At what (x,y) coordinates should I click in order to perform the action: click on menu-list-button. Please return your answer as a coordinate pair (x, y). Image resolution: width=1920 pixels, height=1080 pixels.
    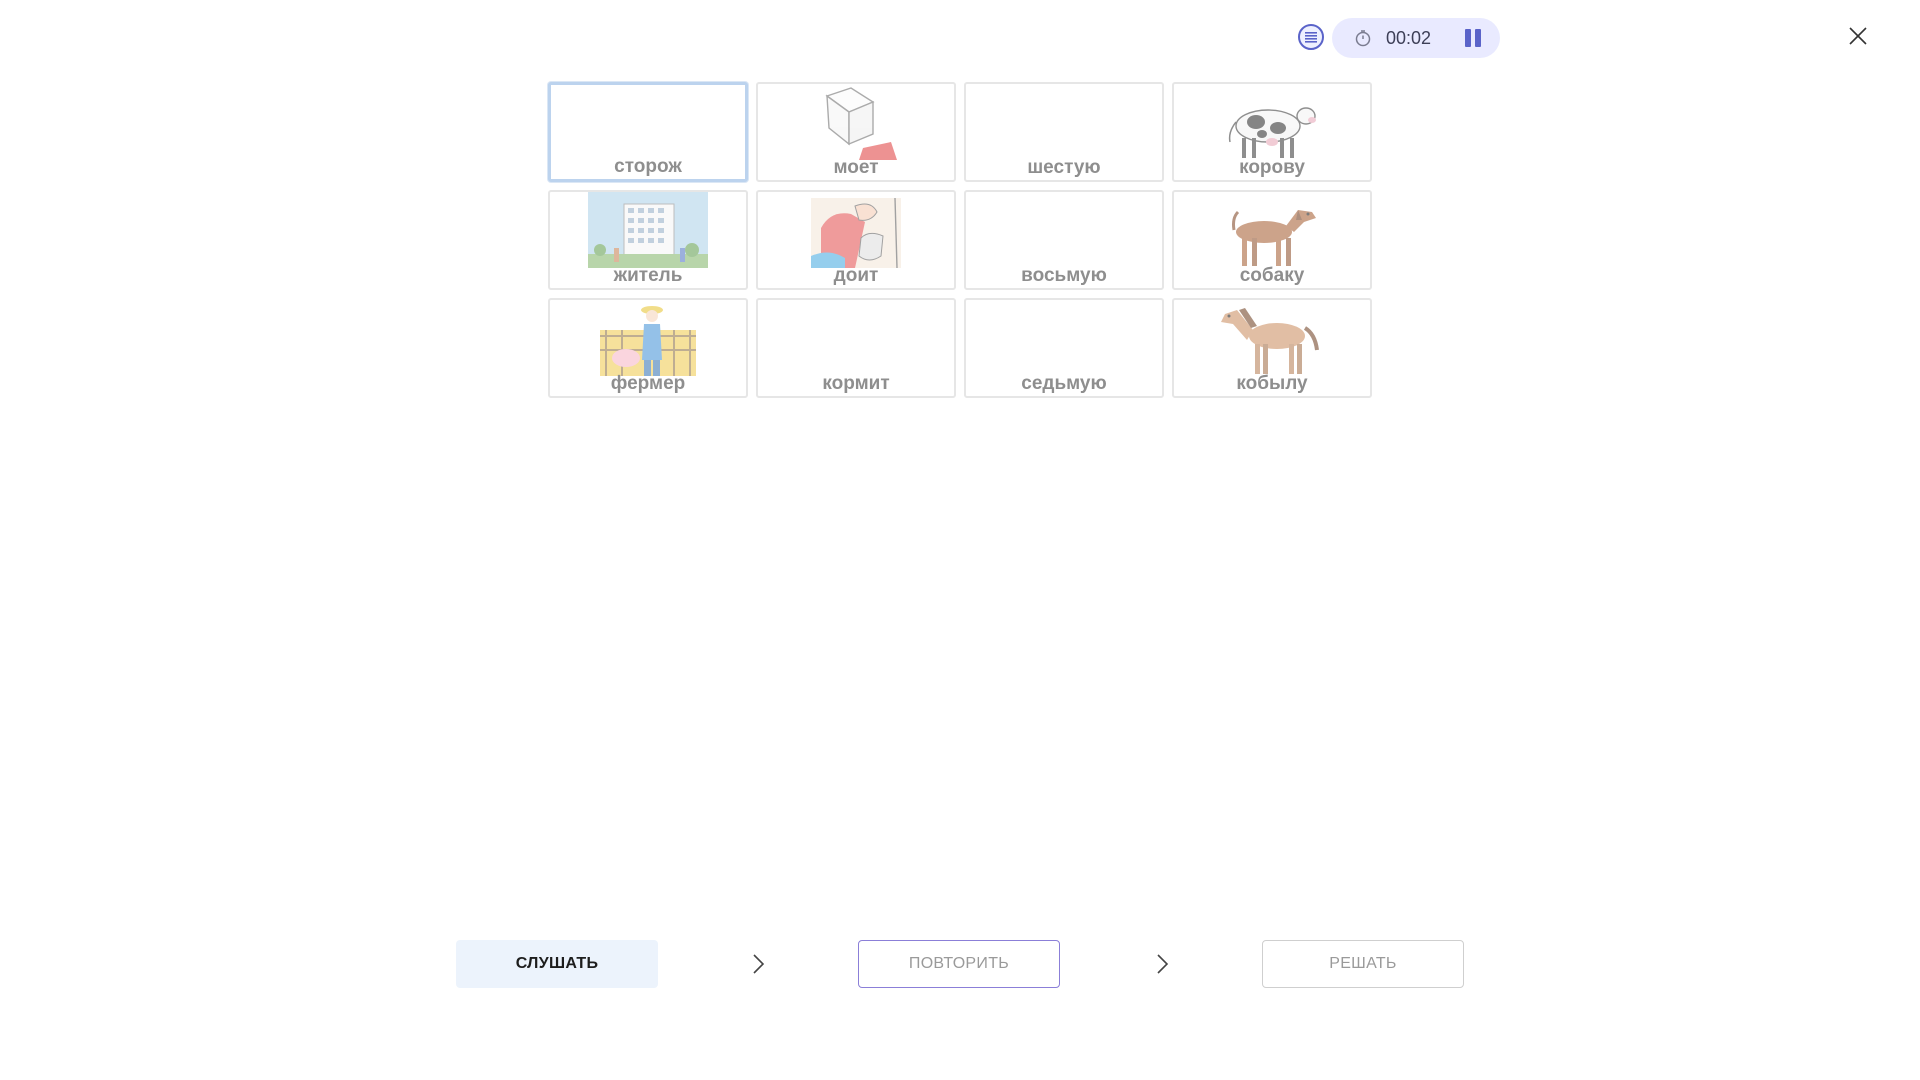
    Looking at the image, I should click on (1311, 37).